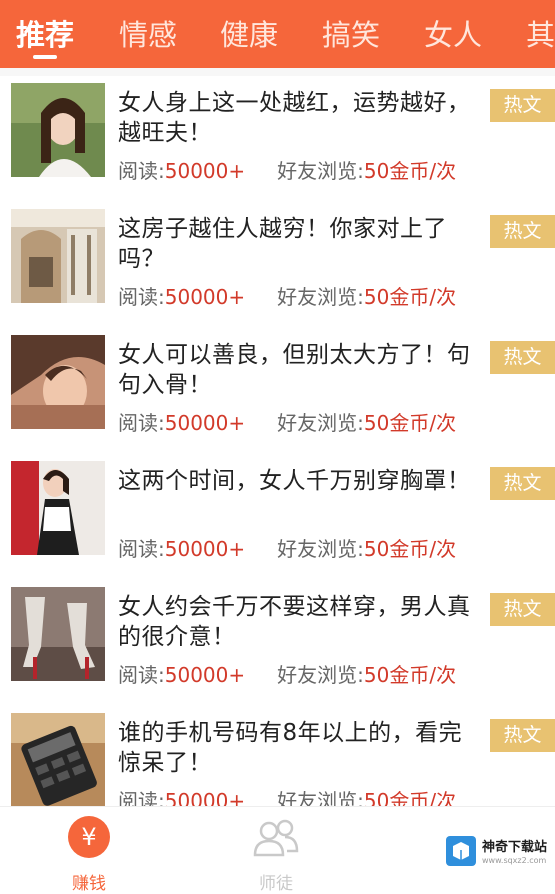  What do you see at coordinates (277, 517) in the screenshot?
I see `article-item: 这两个时间，女人千万别穿胸罩！ 阅读:50000+ 好友浏览:50金币/次 热文` at bounding box center [277, 517].